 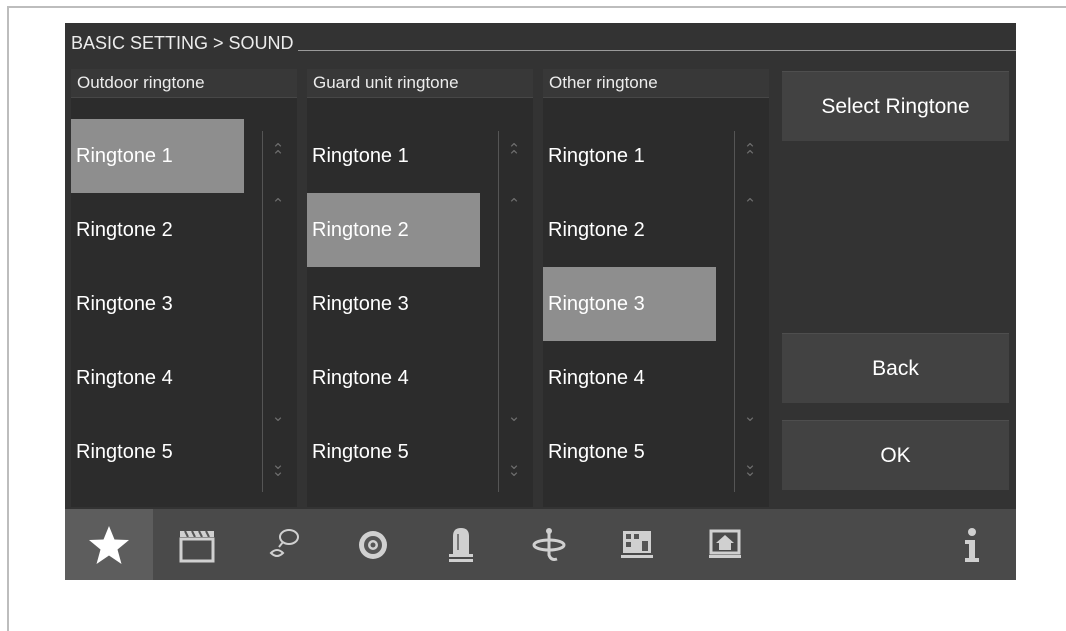 I want to click on building-icon, so click(x=637, y=544).